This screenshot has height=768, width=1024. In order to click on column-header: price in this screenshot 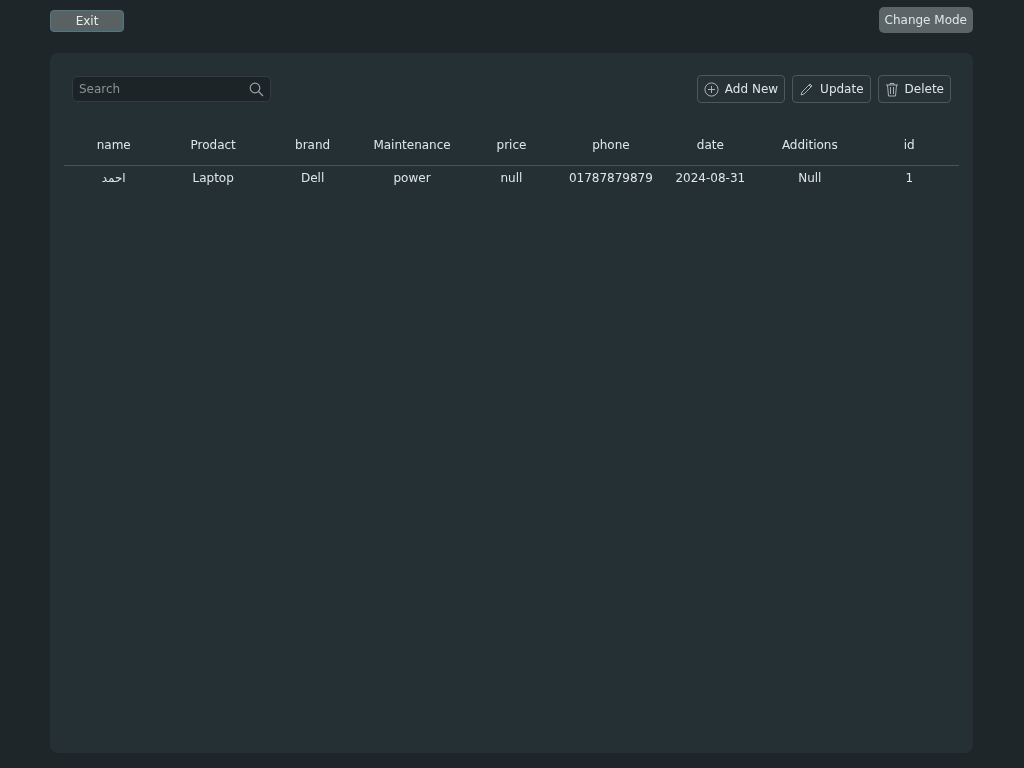, I will do `click(511, 145)`.